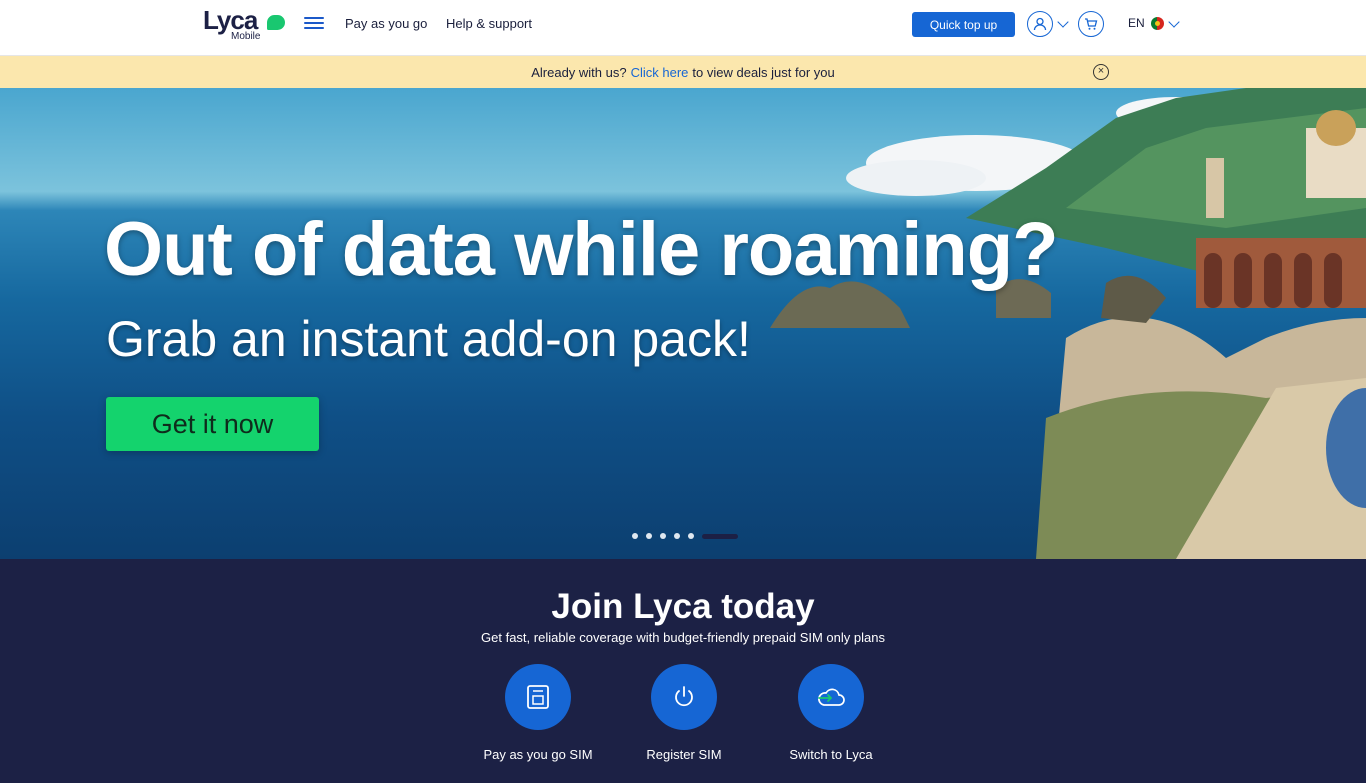 This screenshot has height=783, width=1366. I want to click on user-icon, so click(1040, 24).